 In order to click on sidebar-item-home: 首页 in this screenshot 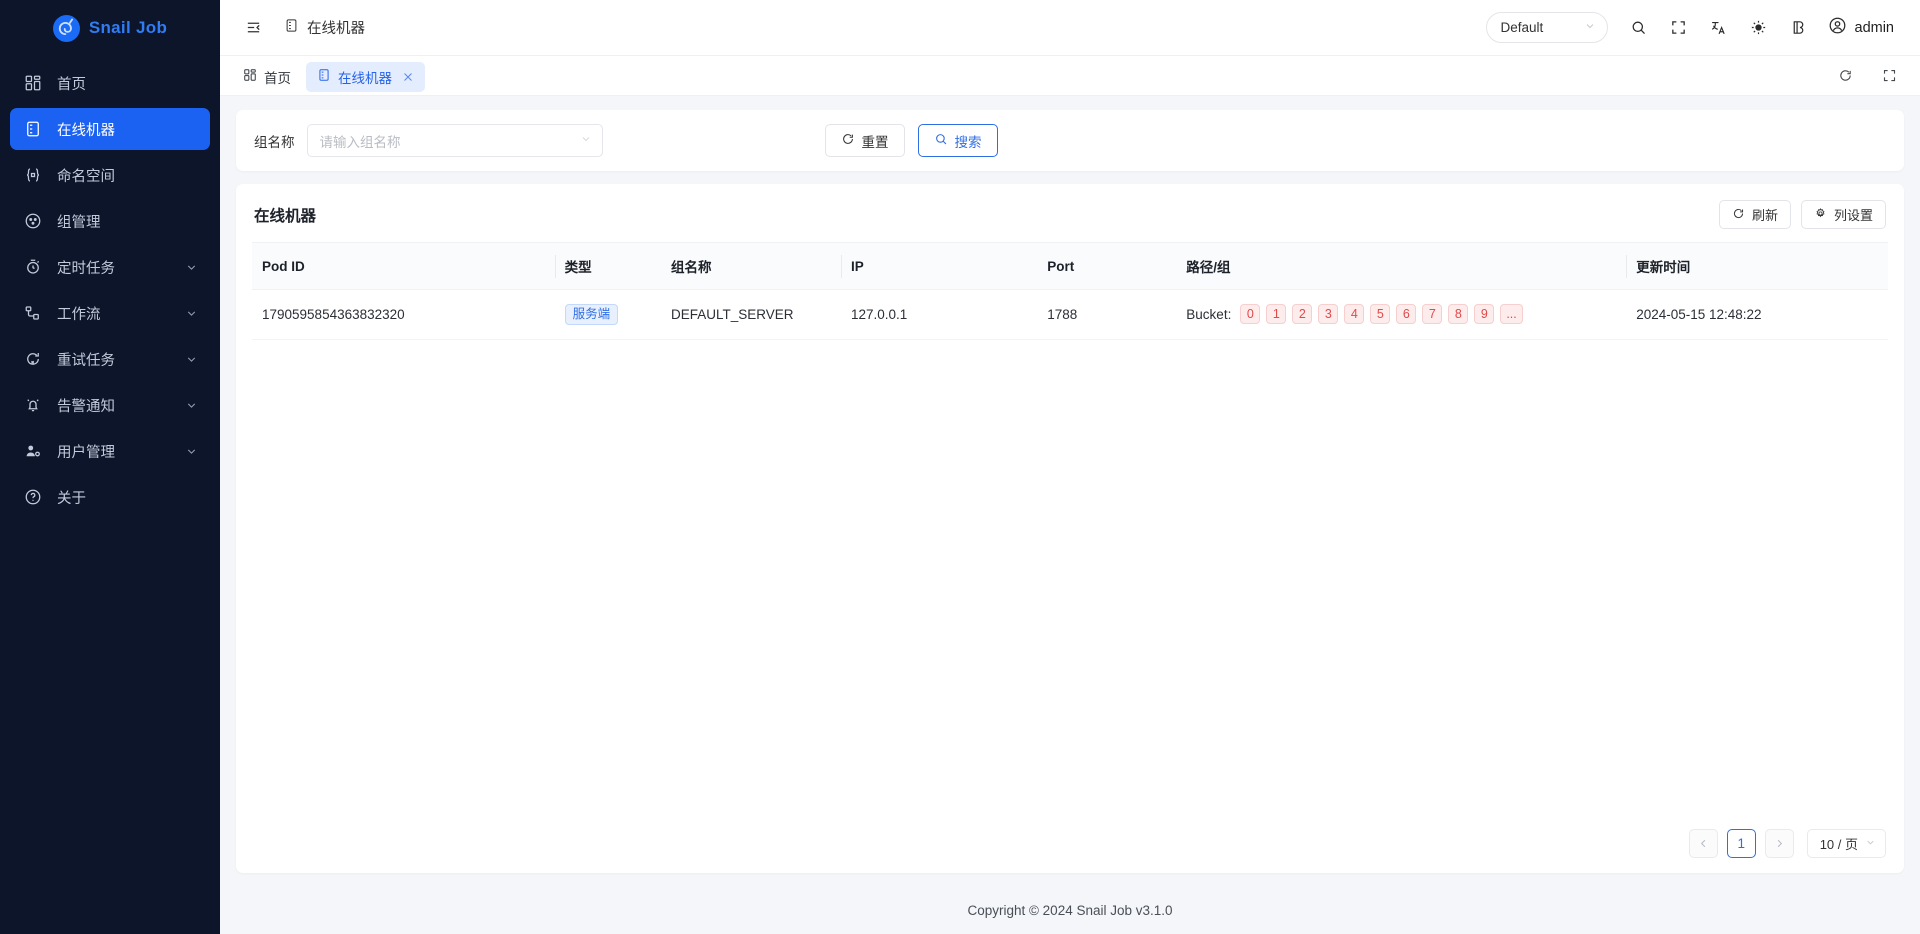, I will do `click(110, 83)`.